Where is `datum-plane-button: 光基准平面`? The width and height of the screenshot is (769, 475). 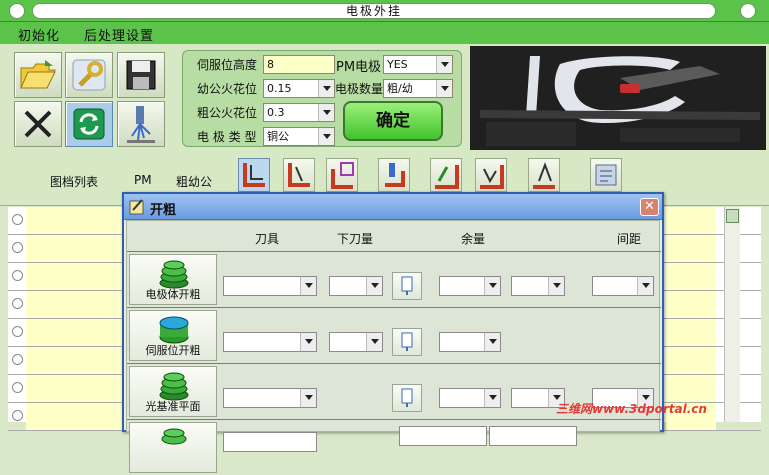 datum-plane-button: 光基准平面 is located at coordinates (173, 391).